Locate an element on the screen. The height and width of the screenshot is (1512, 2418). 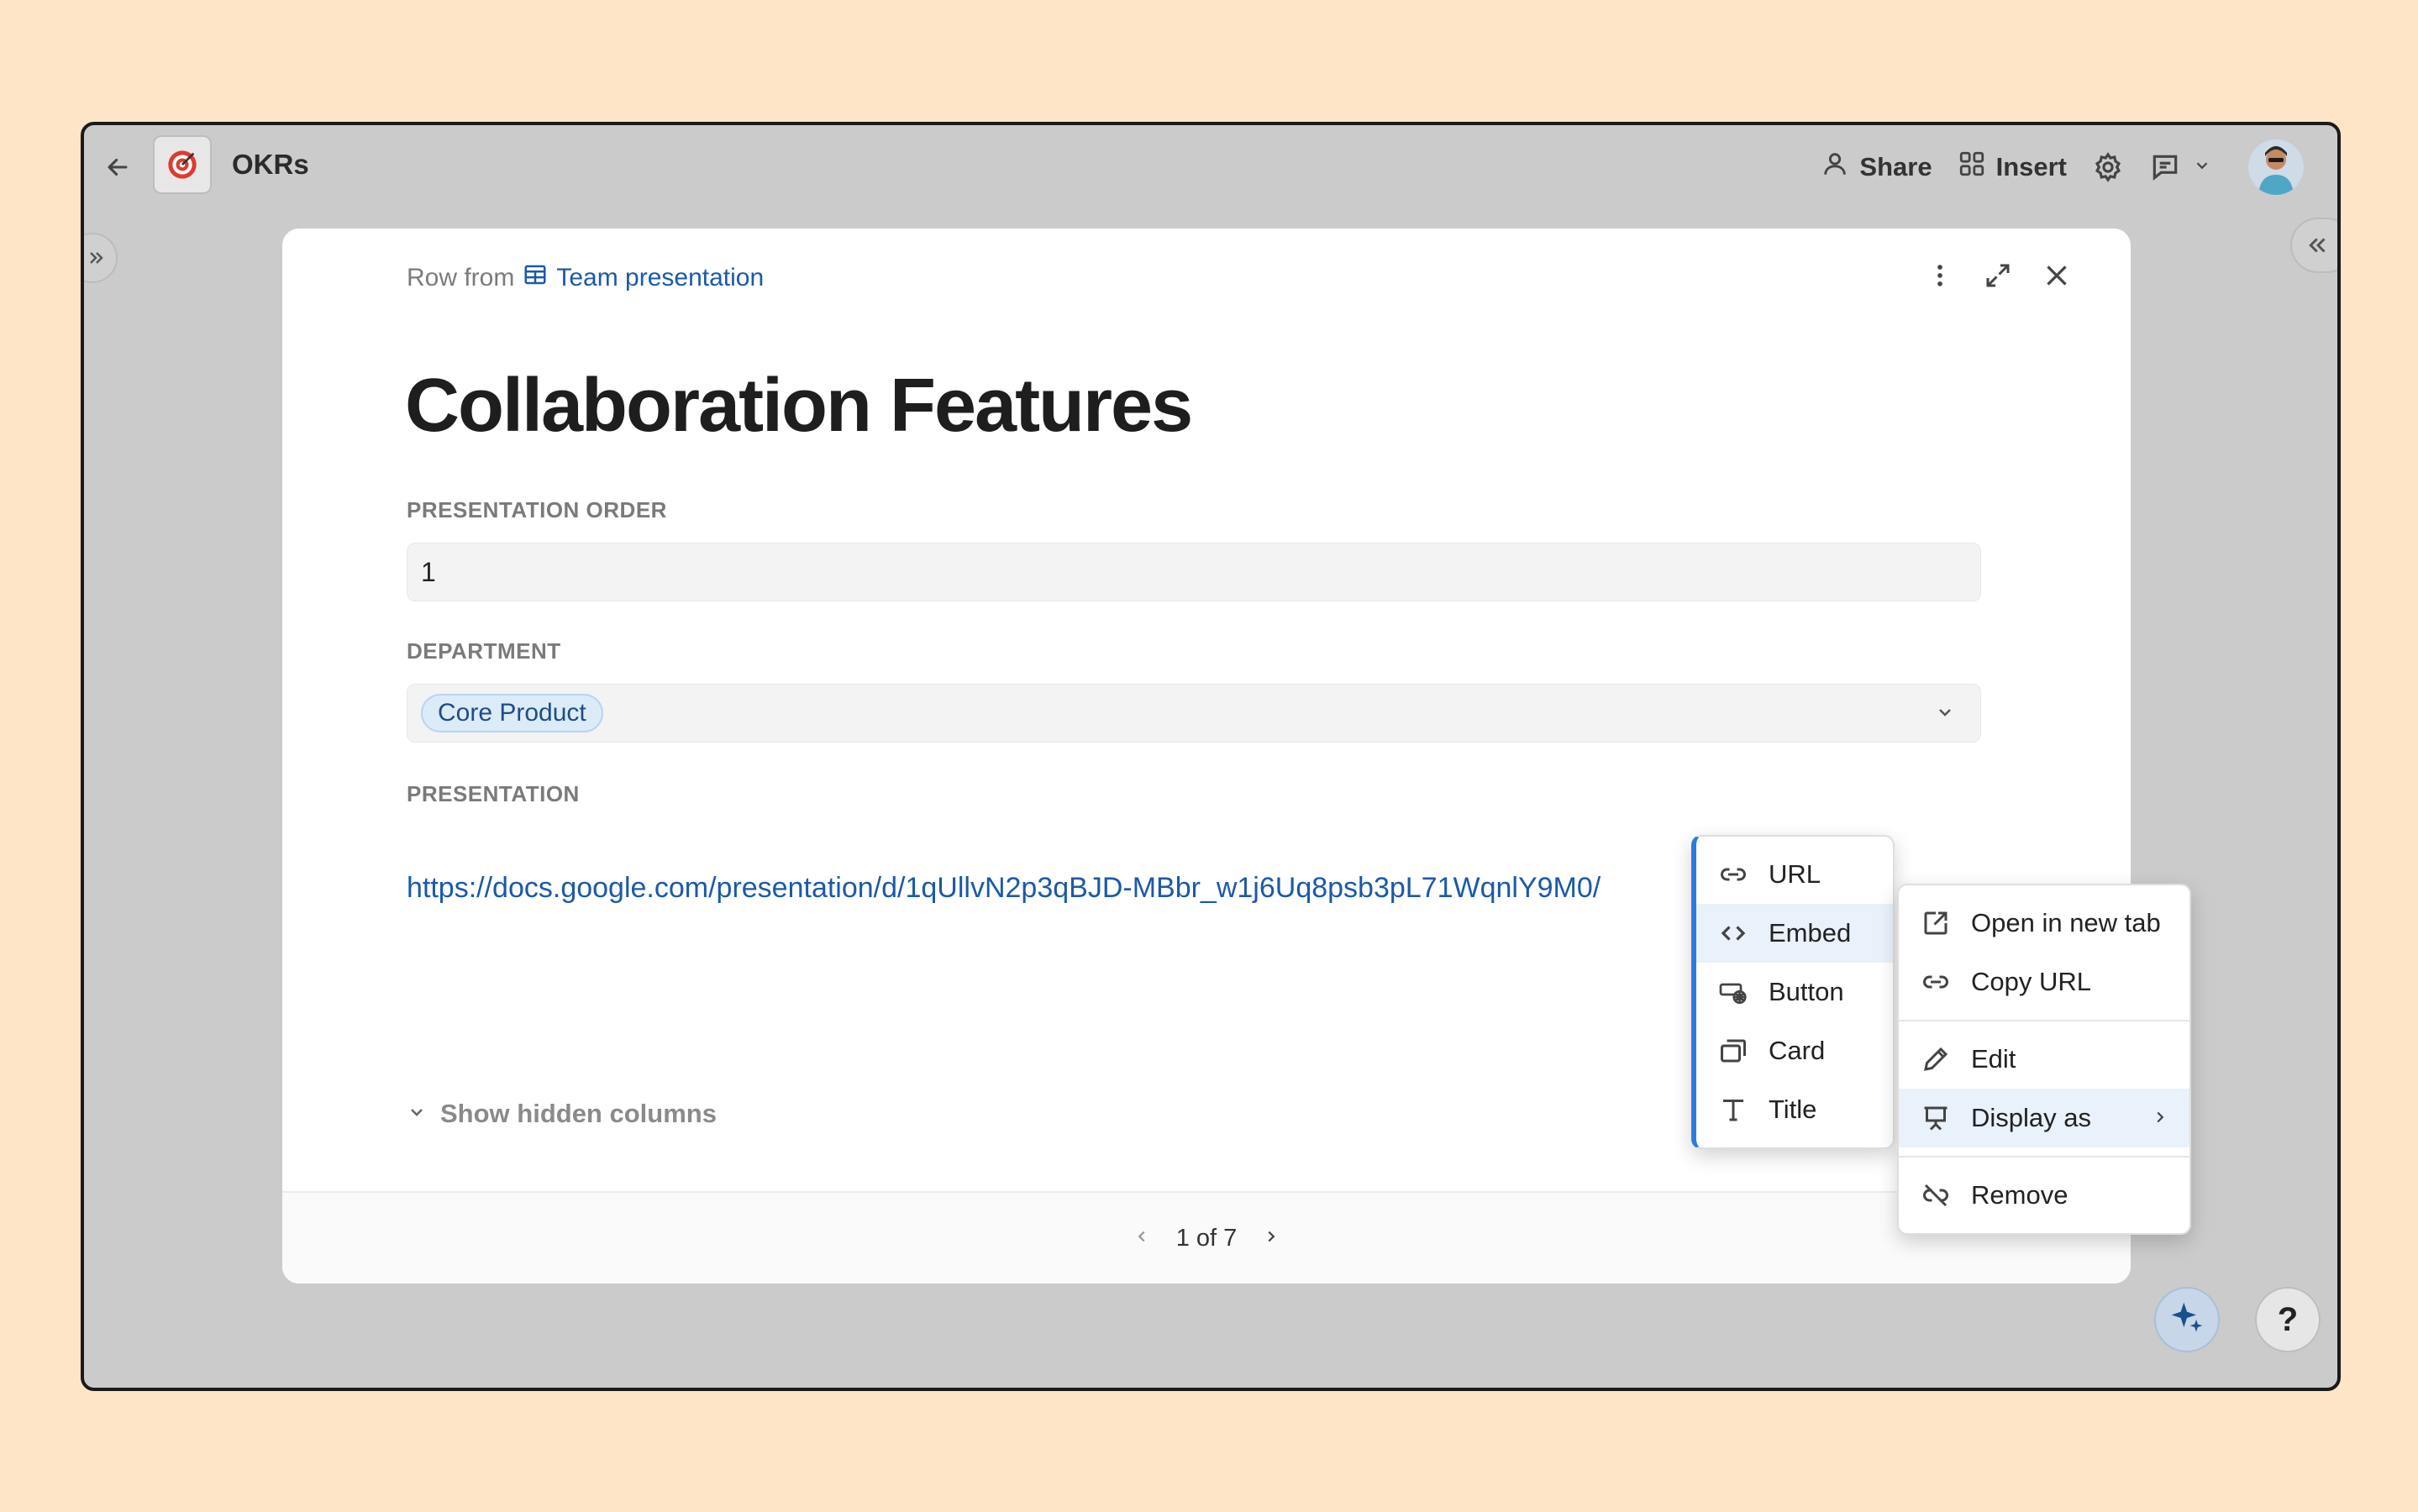
url-context-menu: Open in new tab Copy URL Edit Display as is located at coordinates (2044, 1059).